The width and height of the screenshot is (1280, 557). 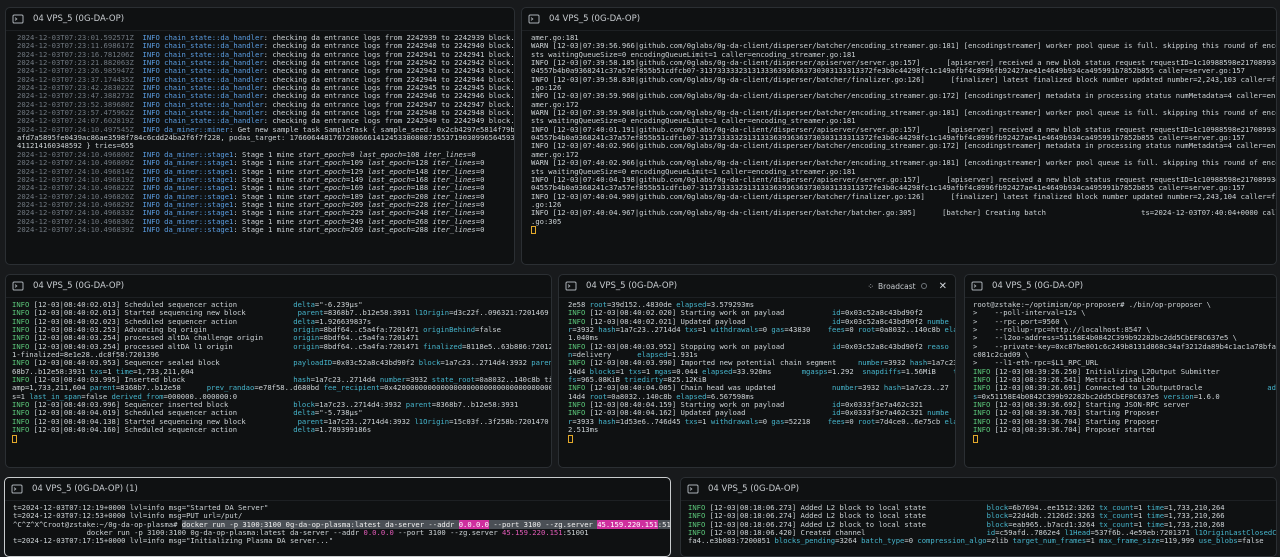 I want to click on close-icon: ✕, so click(x=943, y=286).